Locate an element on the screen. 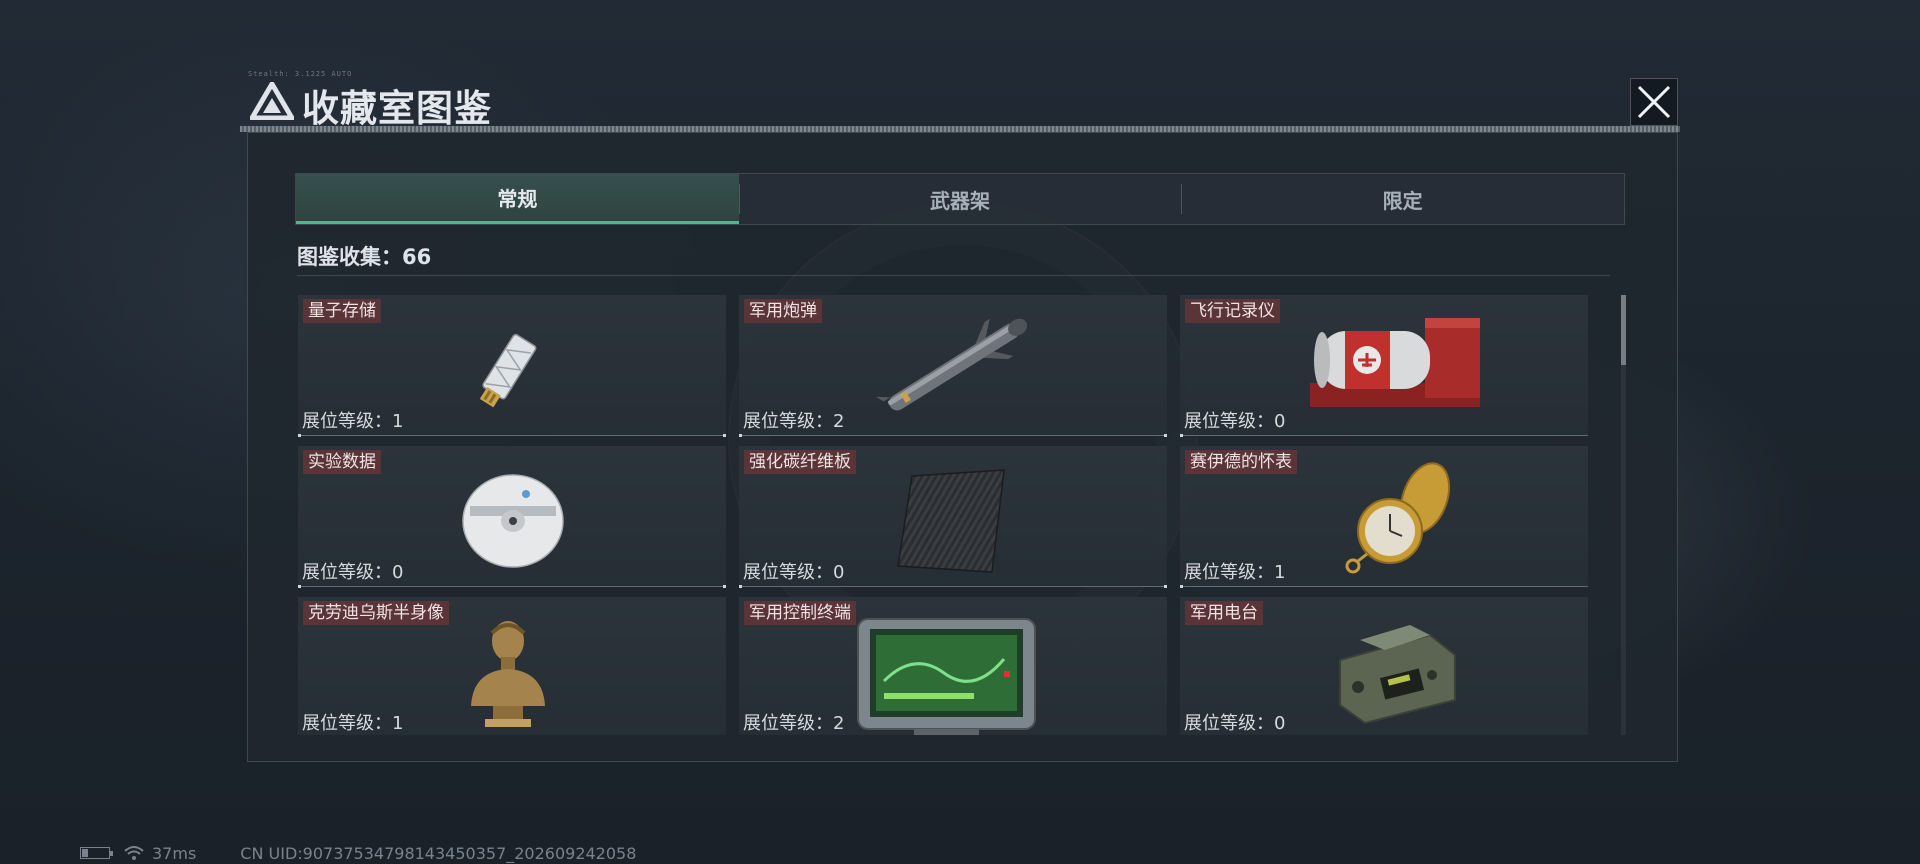 Image resolution: width=1920 pixels, height=864 pixels. item-card-claudius-bust: 克劳迪乌斯半身像 展位等级：1 is located at coordinates (512, 666).